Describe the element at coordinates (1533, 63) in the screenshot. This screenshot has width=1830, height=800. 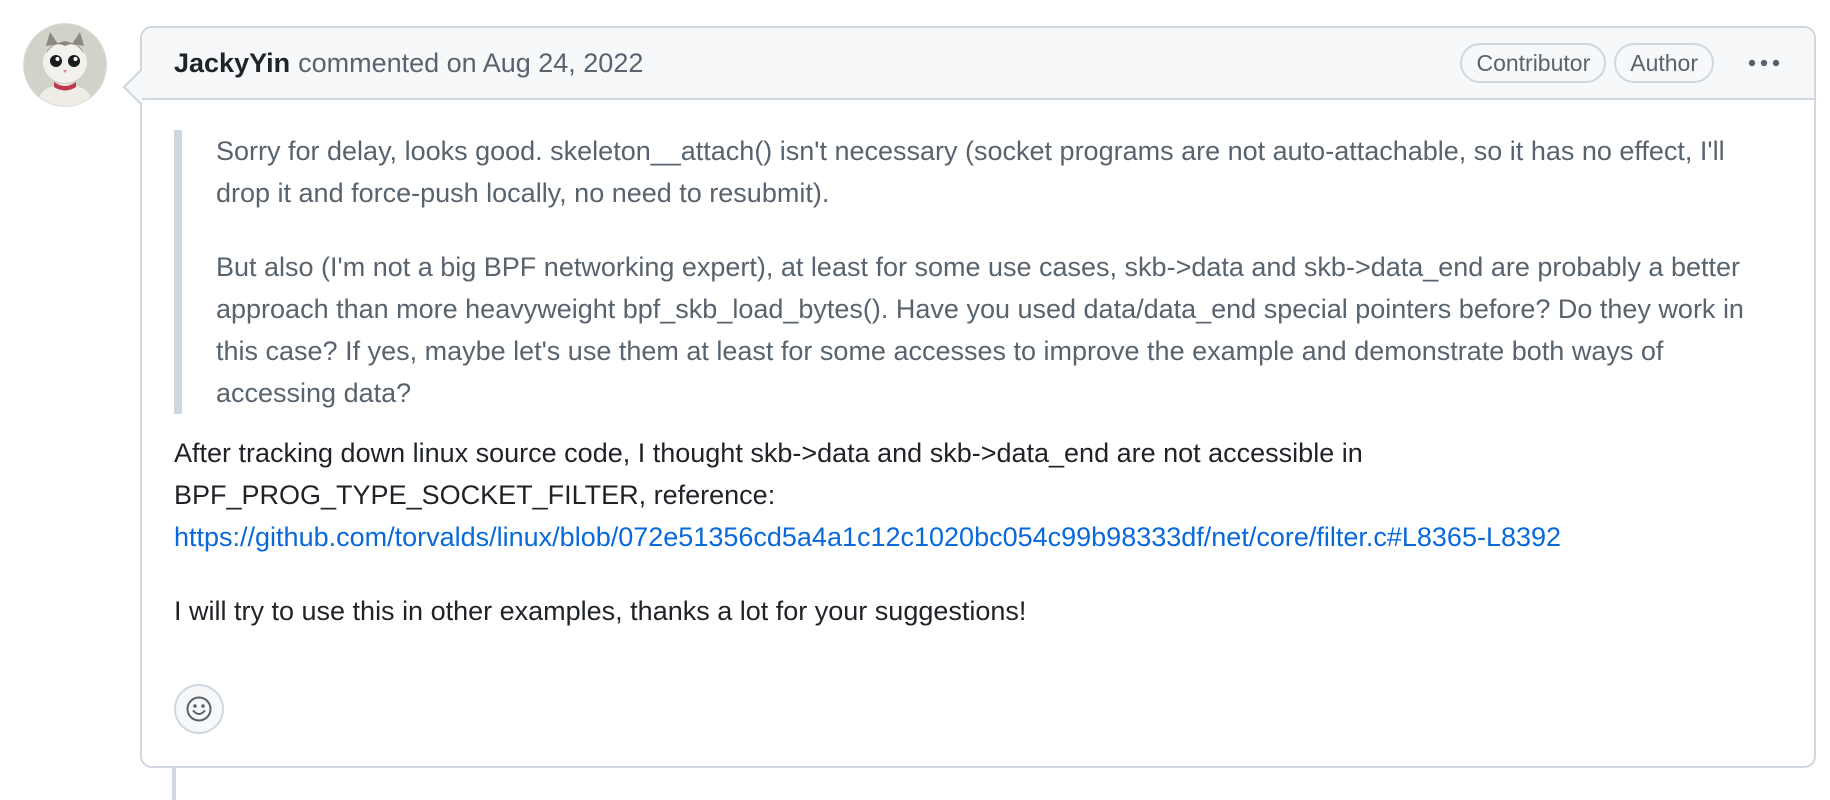
I see `contributor-badge: Contributor` at that location.